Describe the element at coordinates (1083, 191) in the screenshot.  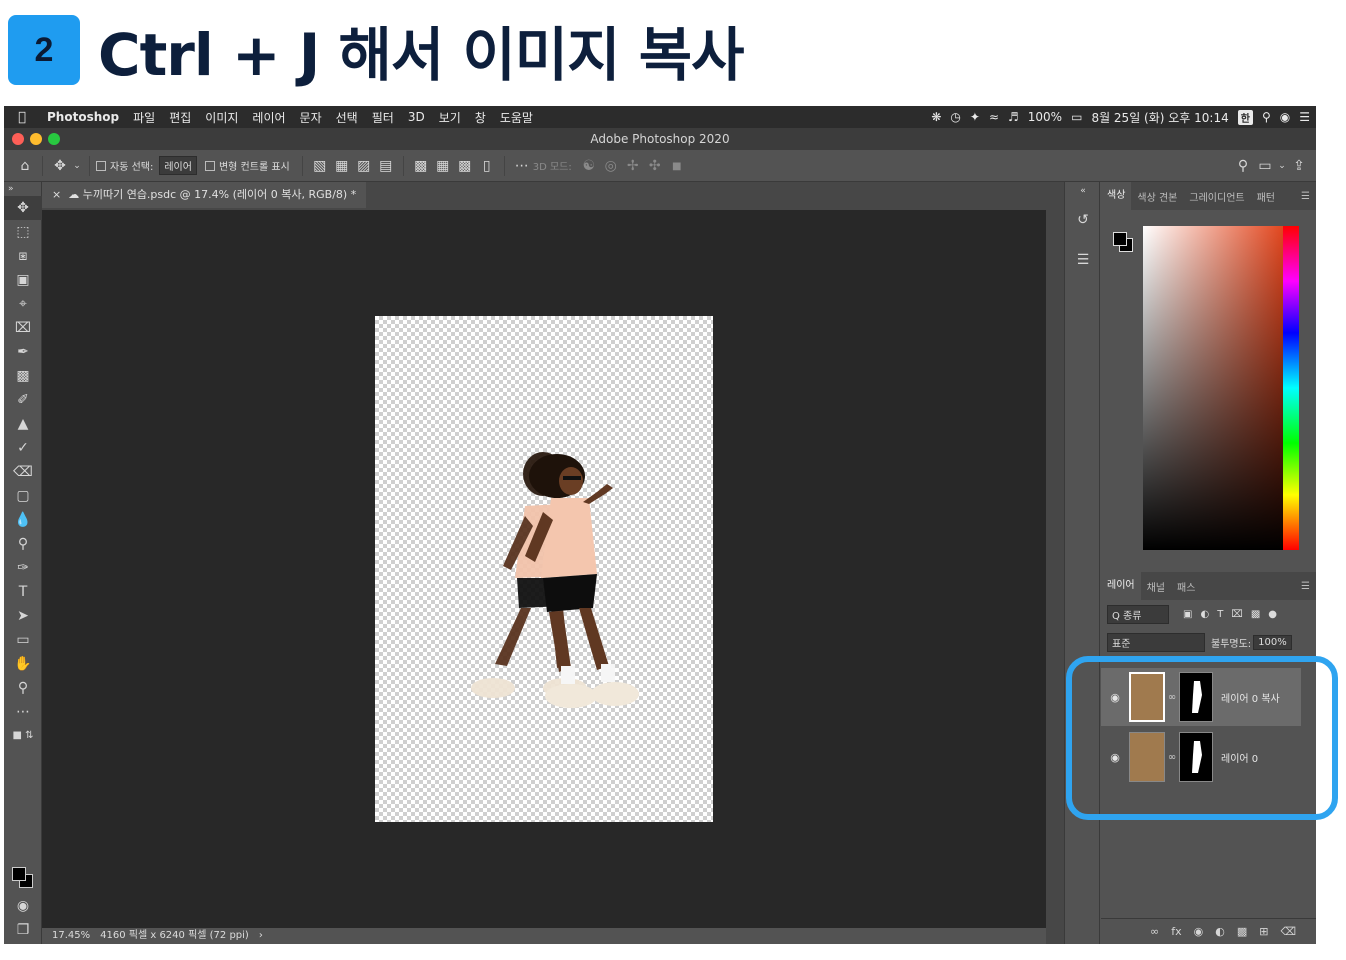
I see `collapse-dock-icon: «` at that location.